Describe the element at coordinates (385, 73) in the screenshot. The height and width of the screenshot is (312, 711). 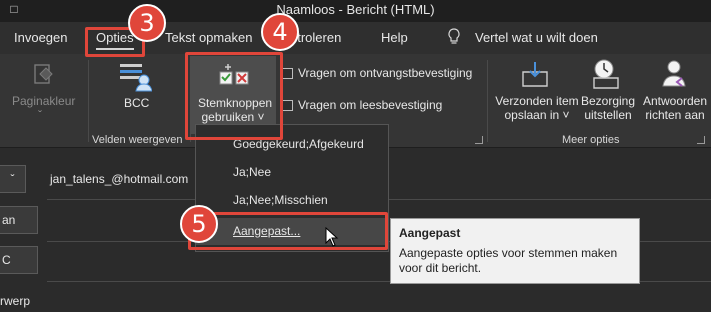
I see `read-receipt-delivery-label: Vragen om ontvangstbevestiging` at that location.